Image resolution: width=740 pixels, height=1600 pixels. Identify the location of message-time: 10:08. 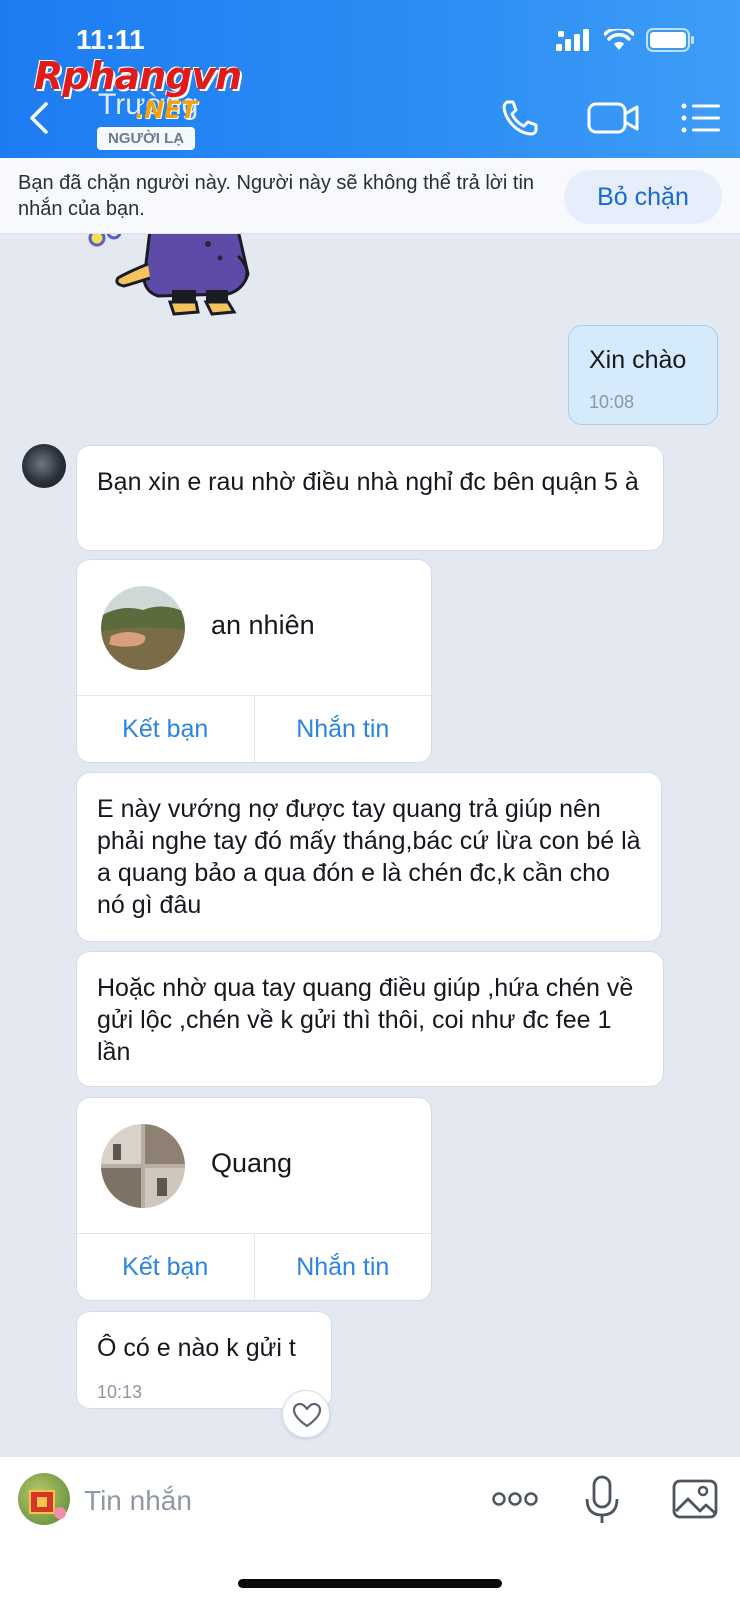
(612, 402).